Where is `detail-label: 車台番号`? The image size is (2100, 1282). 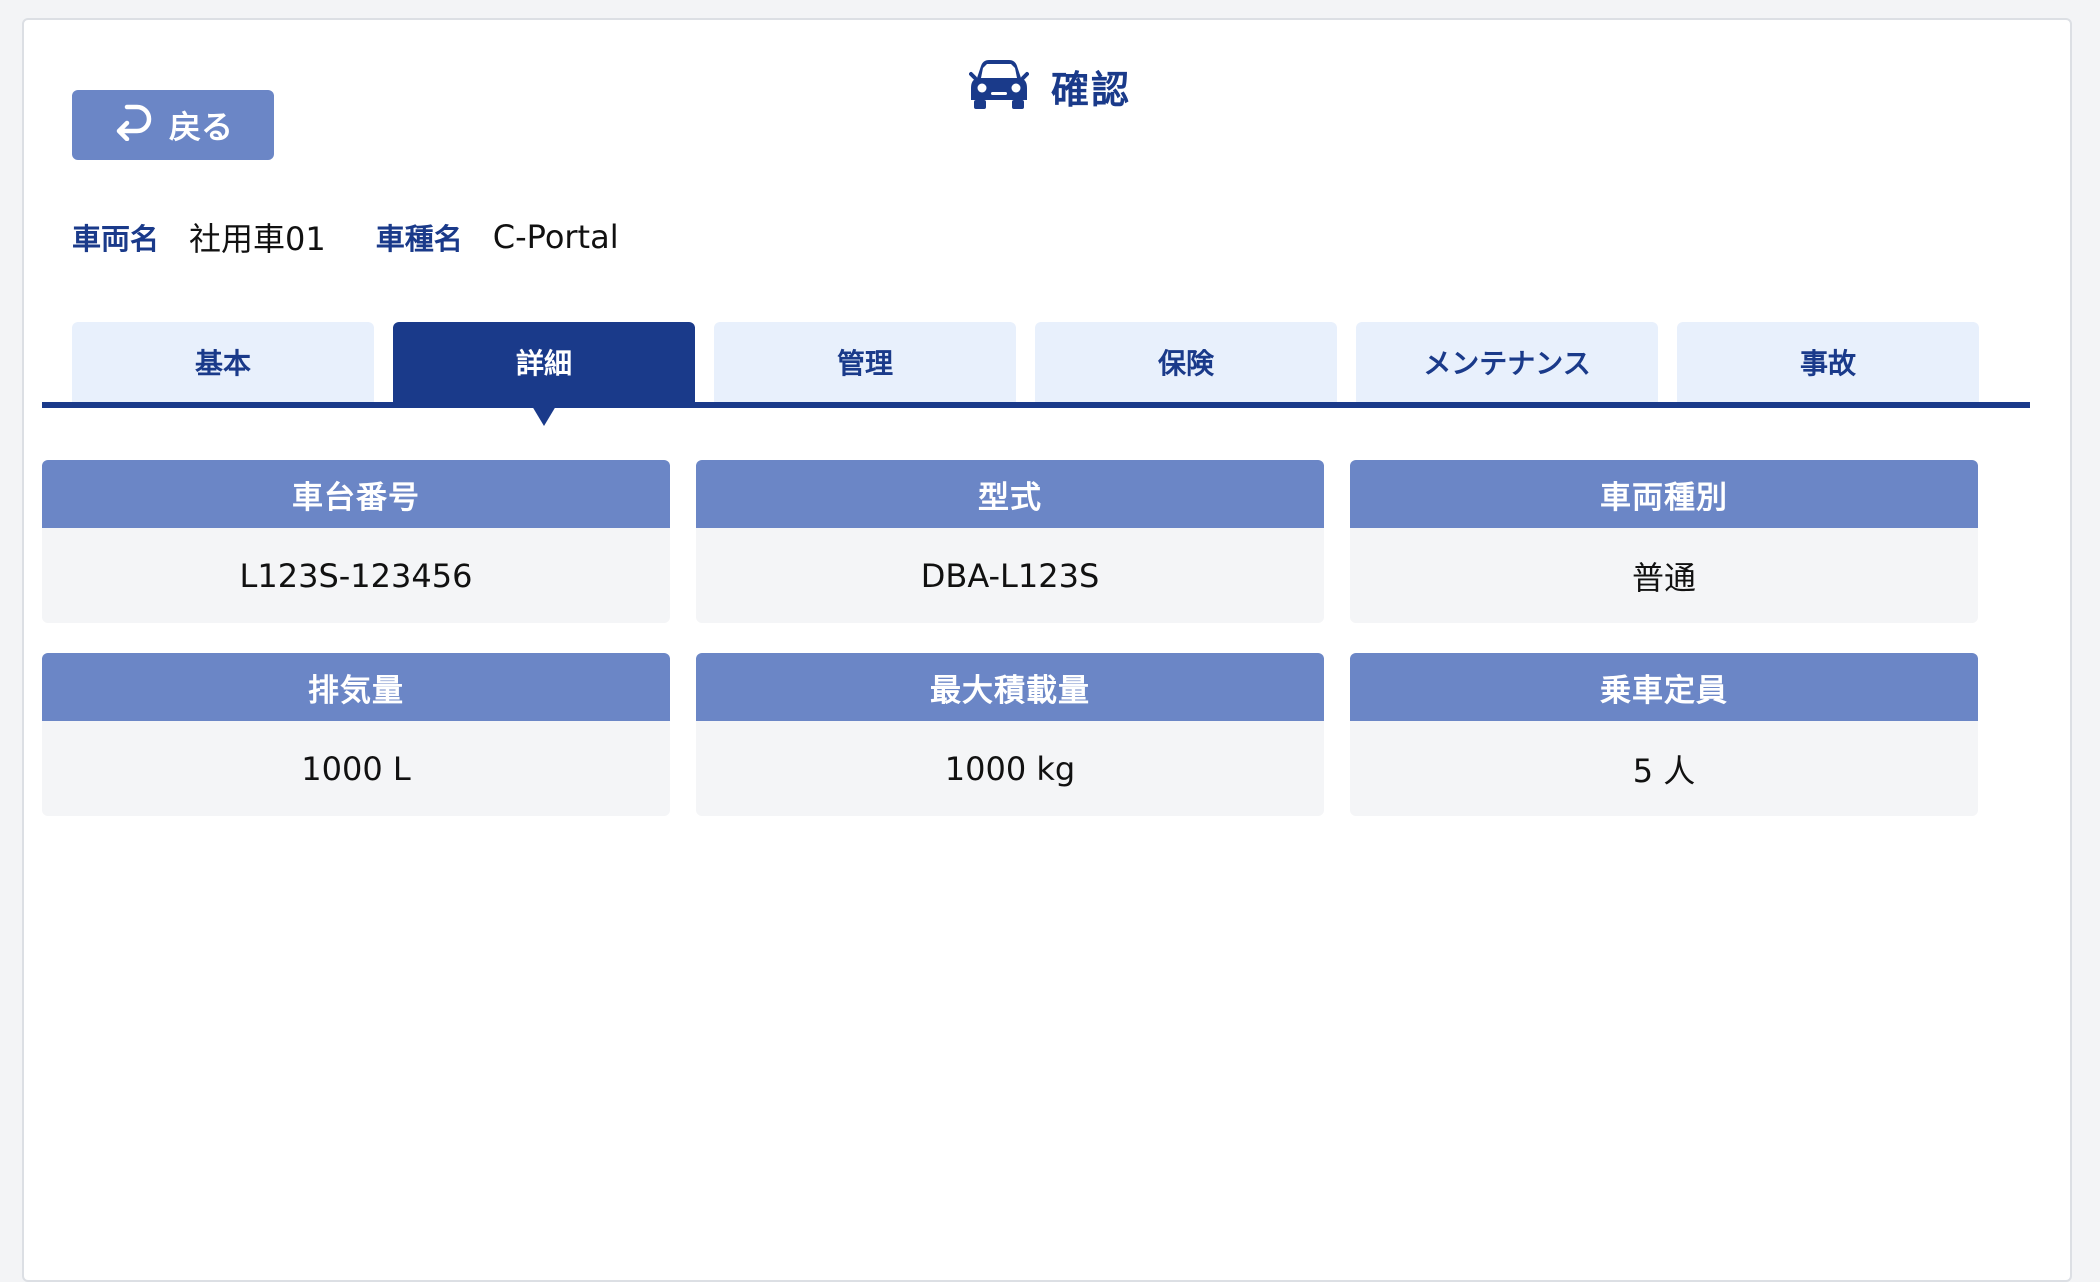
detail-label: 車台番号 is located at coordinates (356, 494).